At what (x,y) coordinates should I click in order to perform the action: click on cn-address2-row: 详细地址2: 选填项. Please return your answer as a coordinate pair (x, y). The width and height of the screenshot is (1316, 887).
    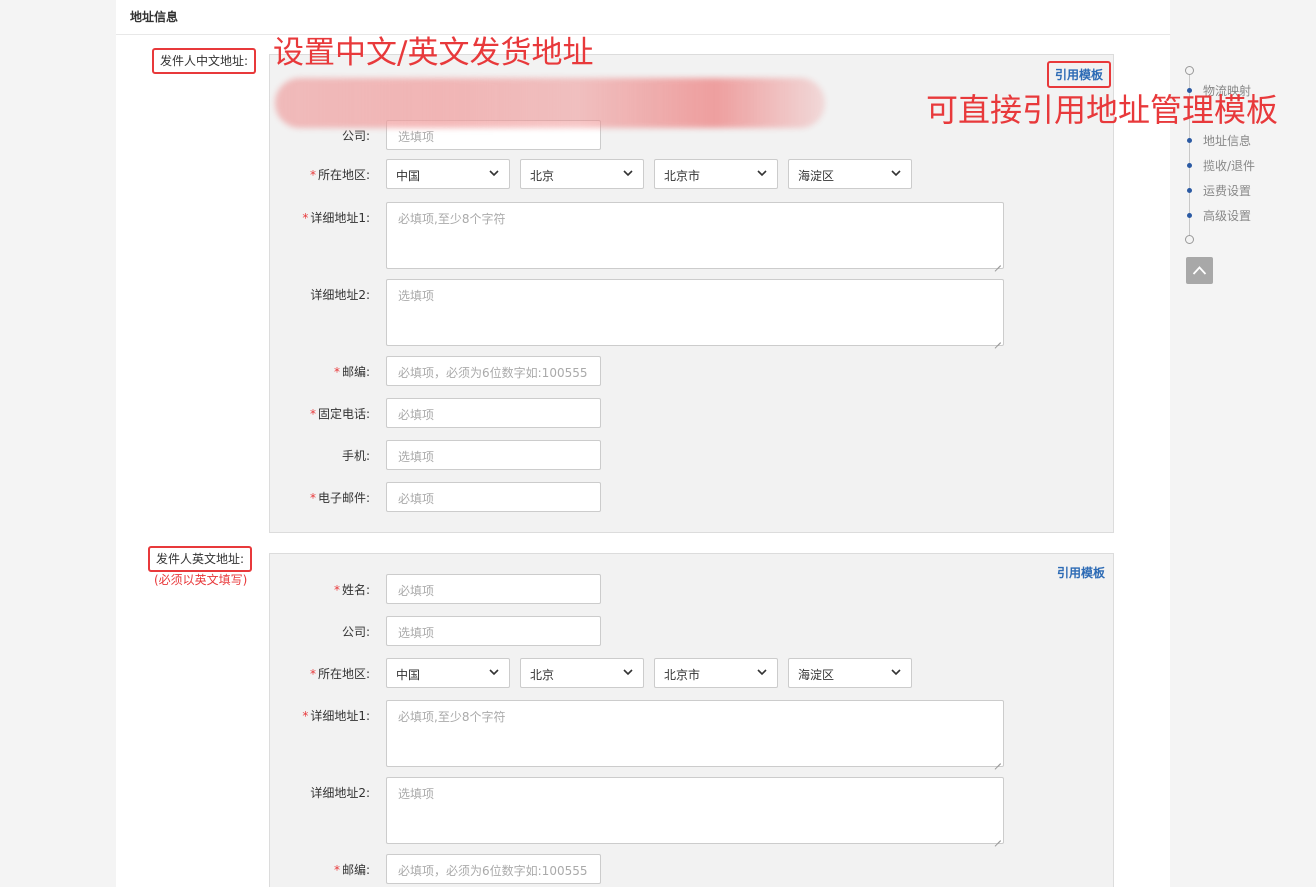
    Looking at the image, I should click on (692, 312).